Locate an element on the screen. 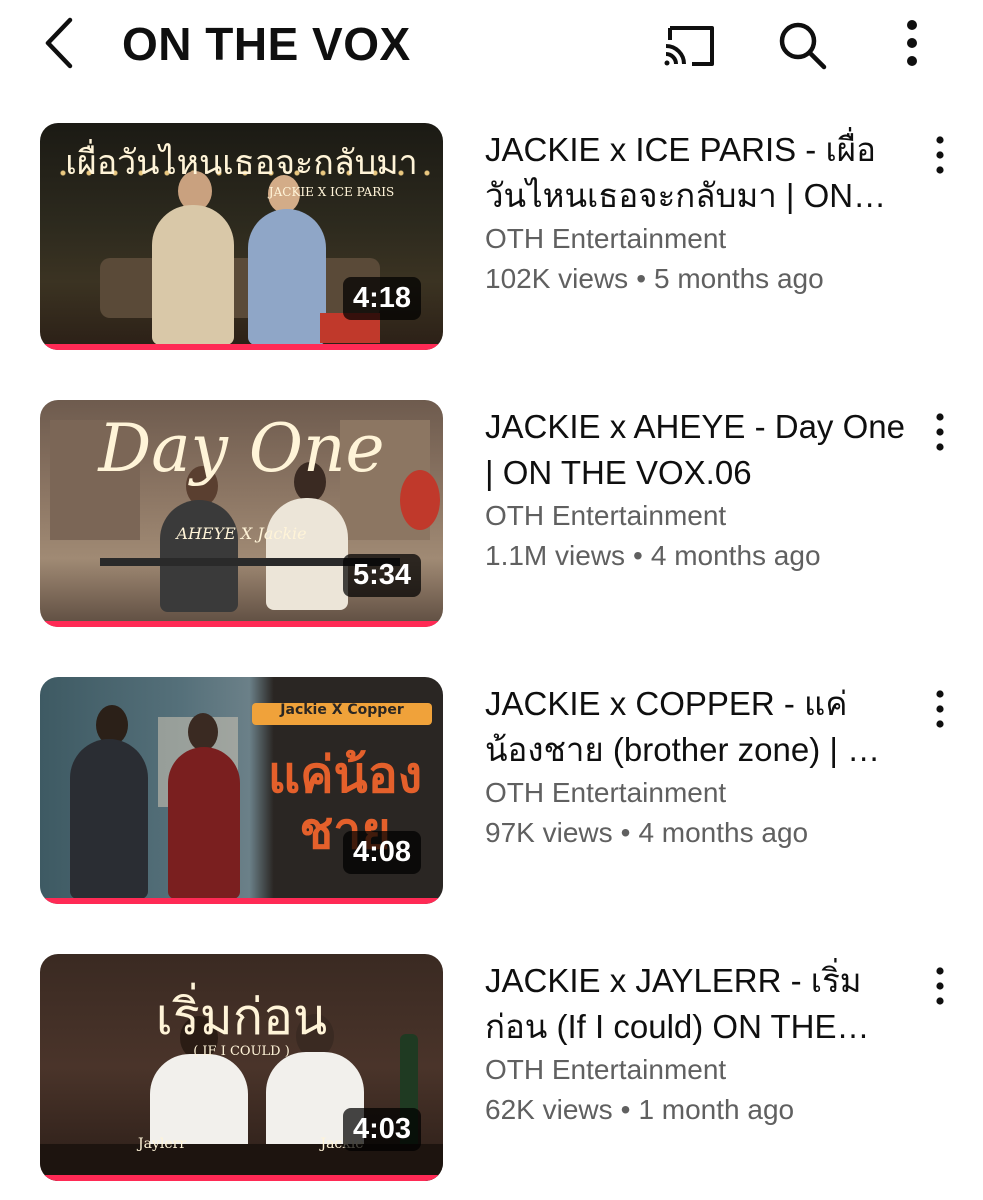 Image resolution: width=983 pixels, height=1200 pixels. cast-icon is located at coordinates (689, 46).